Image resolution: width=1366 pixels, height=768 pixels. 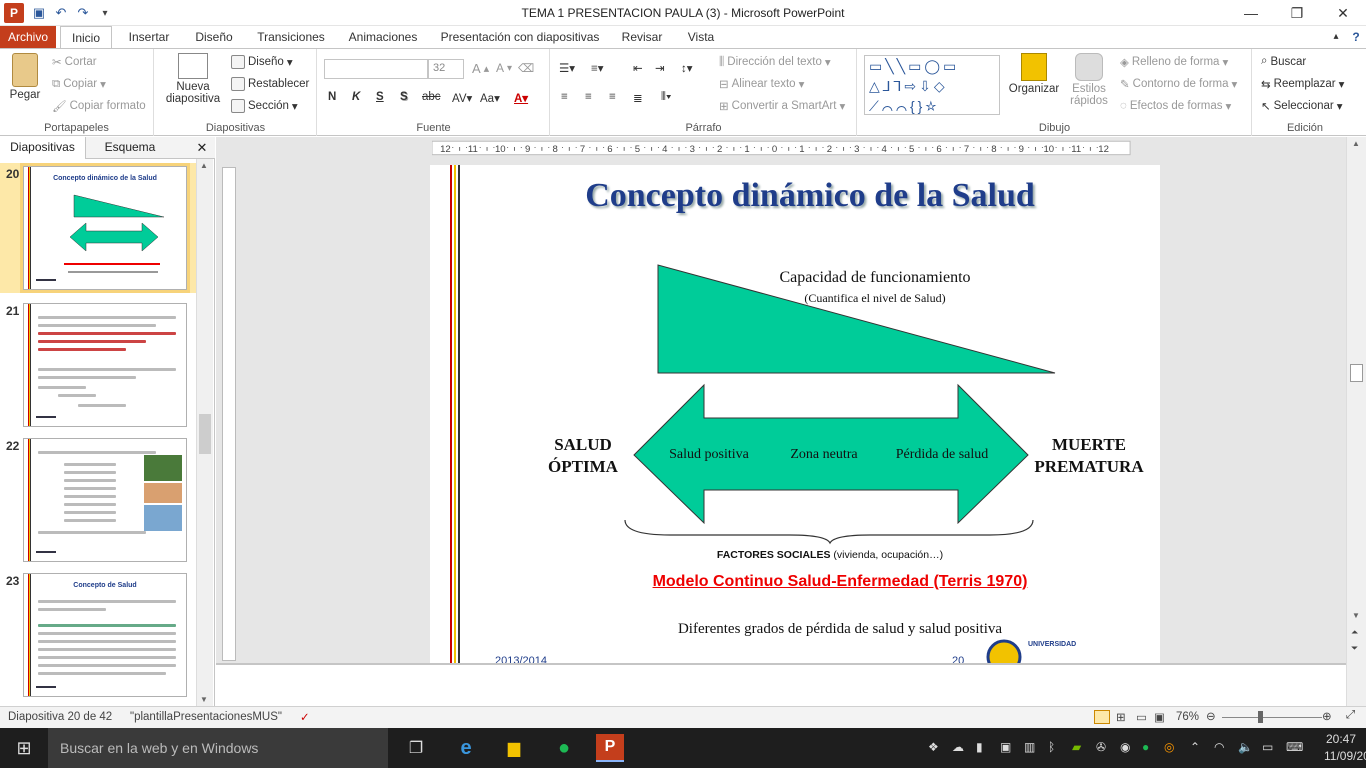 I want to click on next-slide-icon: ⏷, so click(x=1354, y=648).